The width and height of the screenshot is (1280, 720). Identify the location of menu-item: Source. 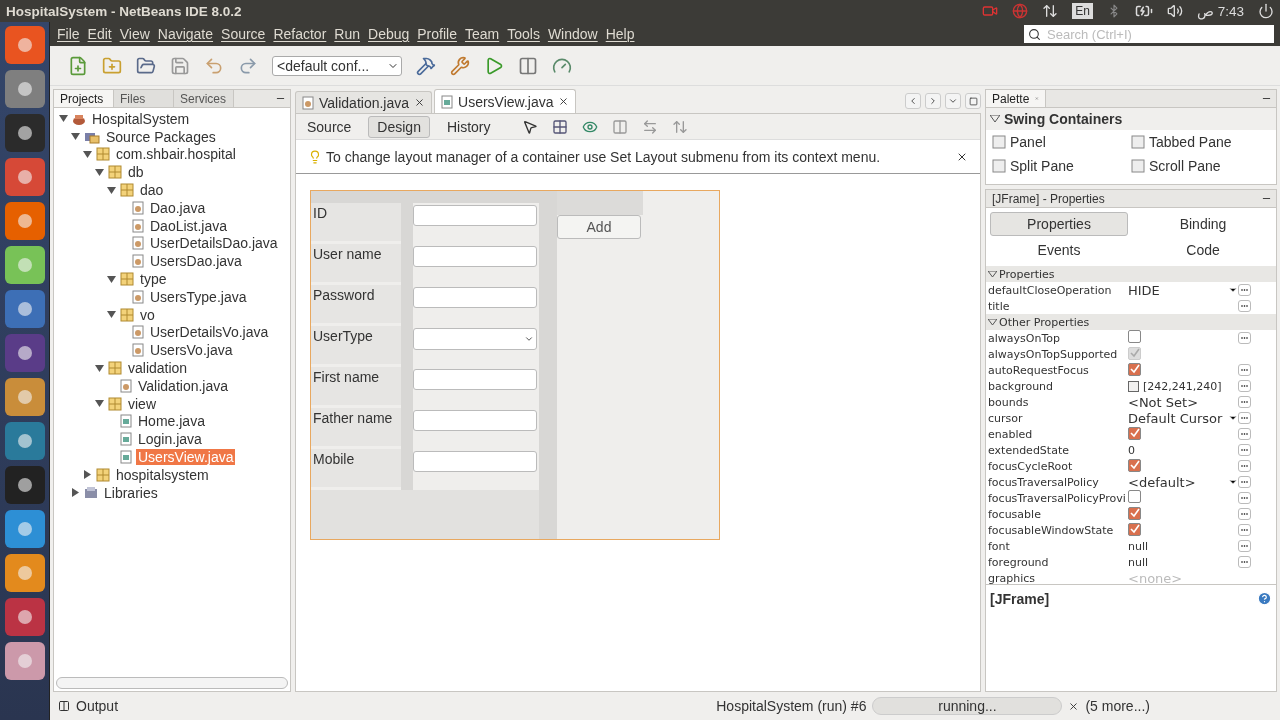
(243, 34).